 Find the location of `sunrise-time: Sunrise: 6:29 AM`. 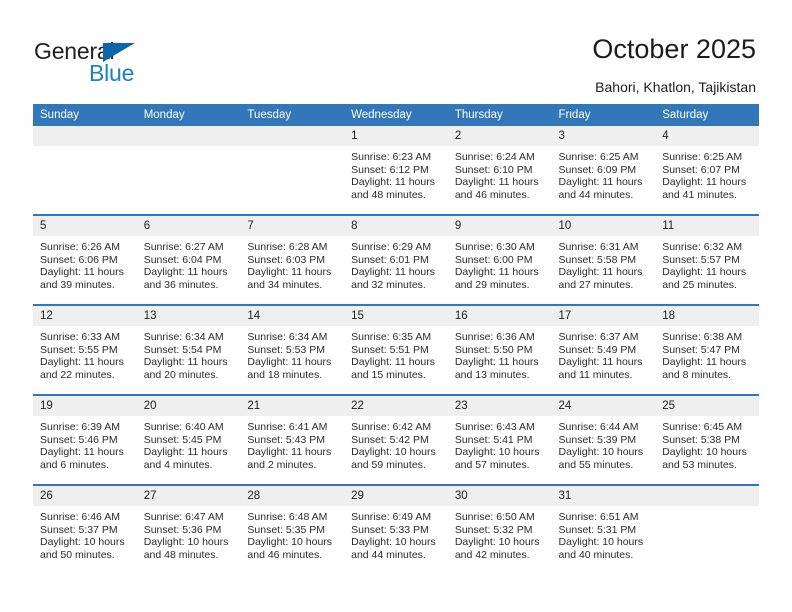

sunrise-time: Sunrise: 6:29 AM is located at coordinates (391, 247).